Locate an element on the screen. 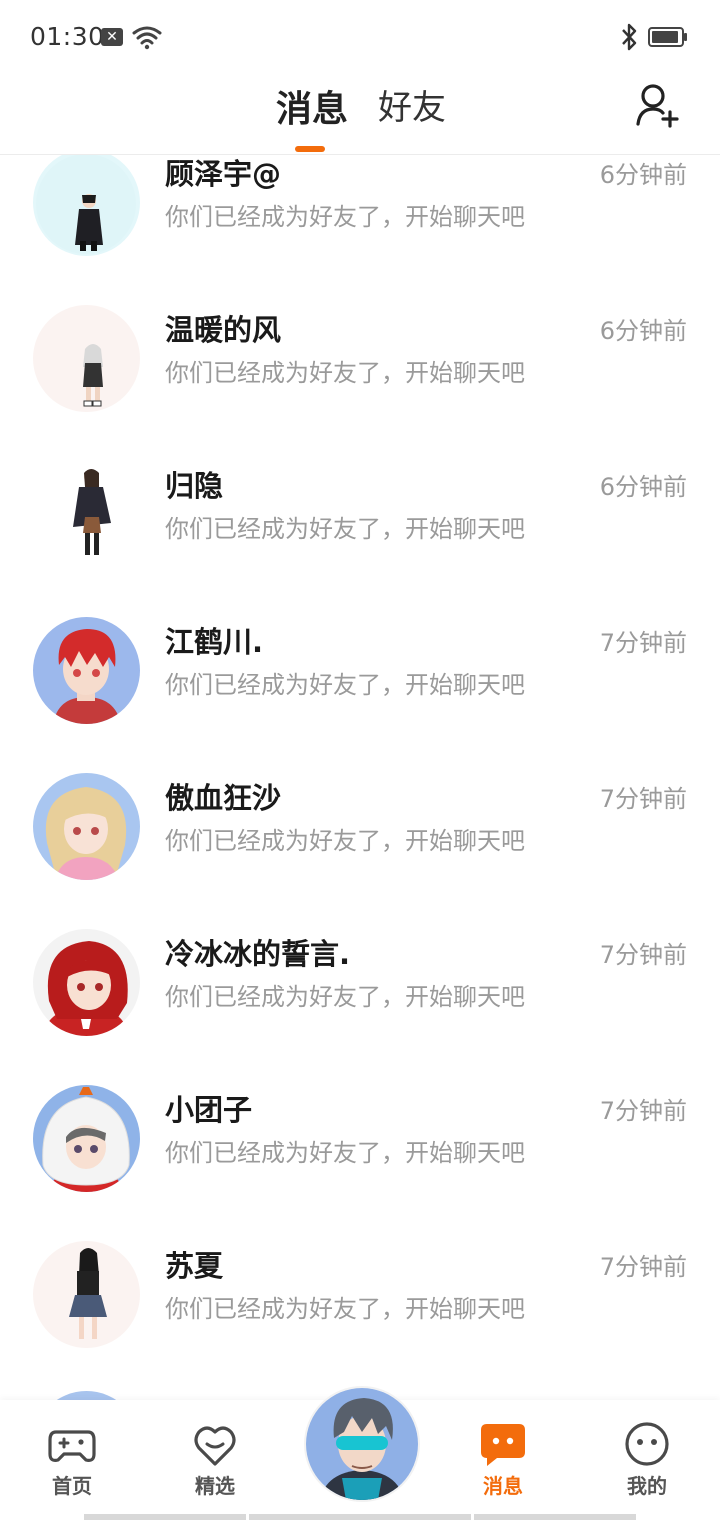  tab-messages: 消息 is located at coordinates (312, 106).